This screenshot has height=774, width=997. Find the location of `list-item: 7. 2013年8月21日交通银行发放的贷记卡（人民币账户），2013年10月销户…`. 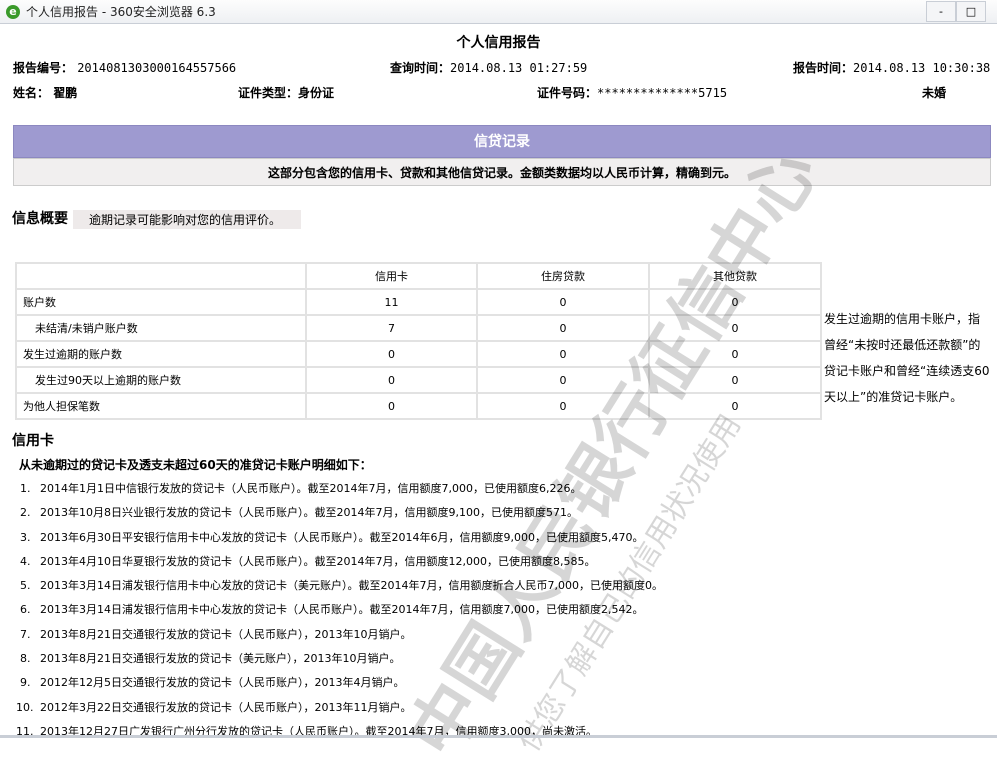

list-item: 7. 2013年8月21日交通银行发放的贷记卡（人民币账户），2013年10月销户… is located at coordinates (216, 634).